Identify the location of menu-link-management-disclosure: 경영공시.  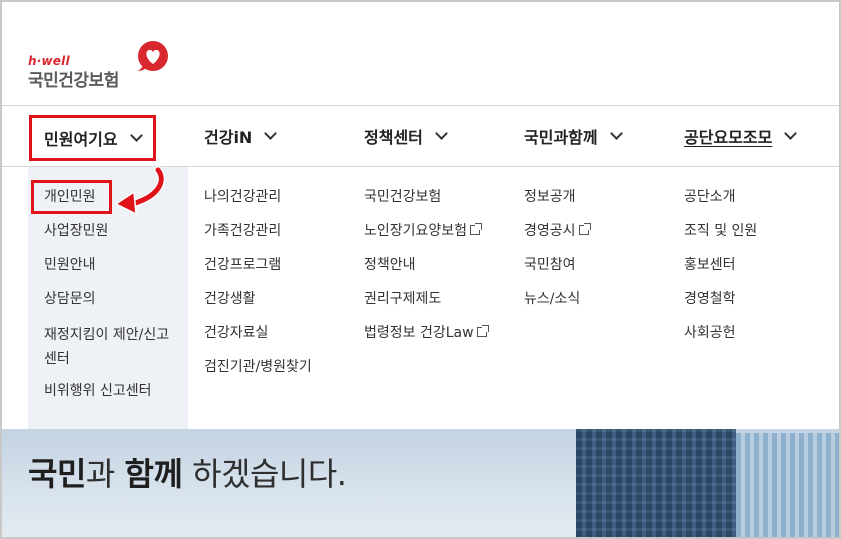
(557, 231).